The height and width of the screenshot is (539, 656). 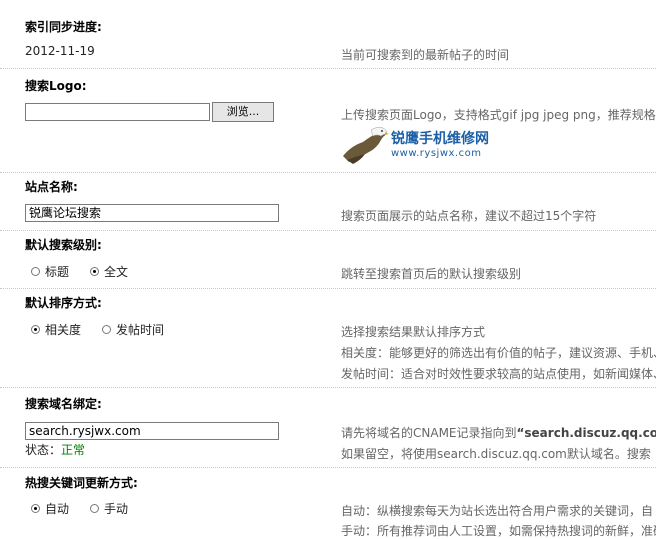 I want to click on eagle-icon, so click(x=366, y=145).